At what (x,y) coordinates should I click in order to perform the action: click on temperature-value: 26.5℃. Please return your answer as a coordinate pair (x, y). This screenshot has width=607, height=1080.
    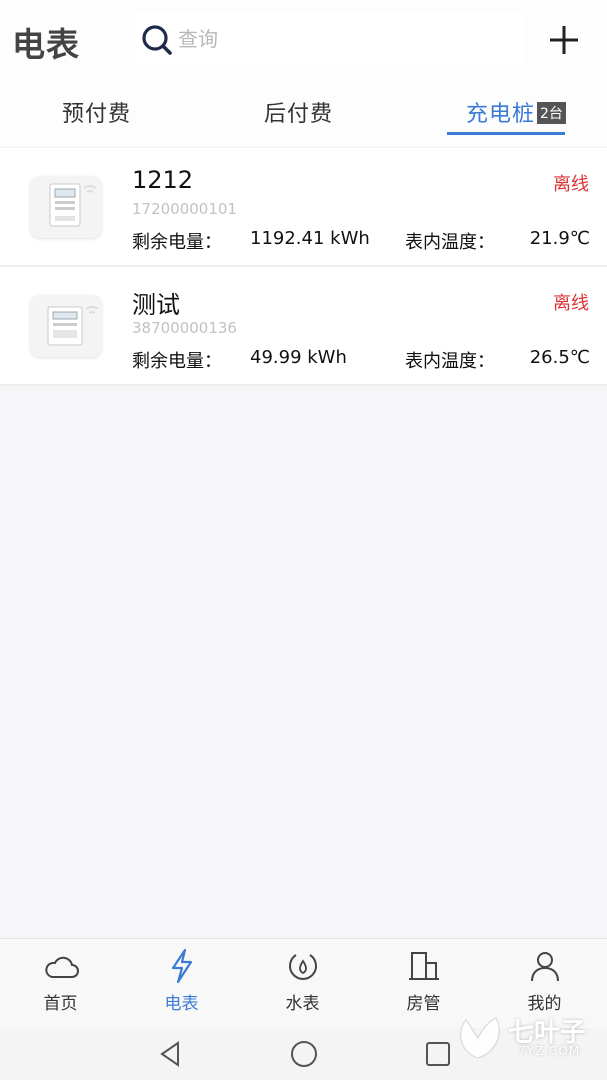
    Looking at the image, I should click on (559, 357).